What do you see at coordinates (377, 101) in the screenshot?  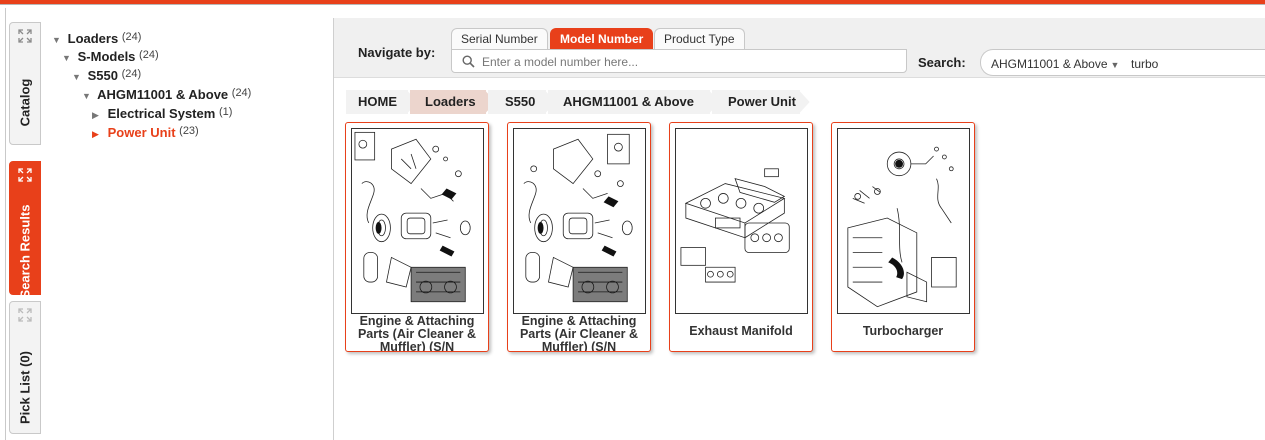 I see `breadcrumb-label: HOME` at bounding box center [377, 101].